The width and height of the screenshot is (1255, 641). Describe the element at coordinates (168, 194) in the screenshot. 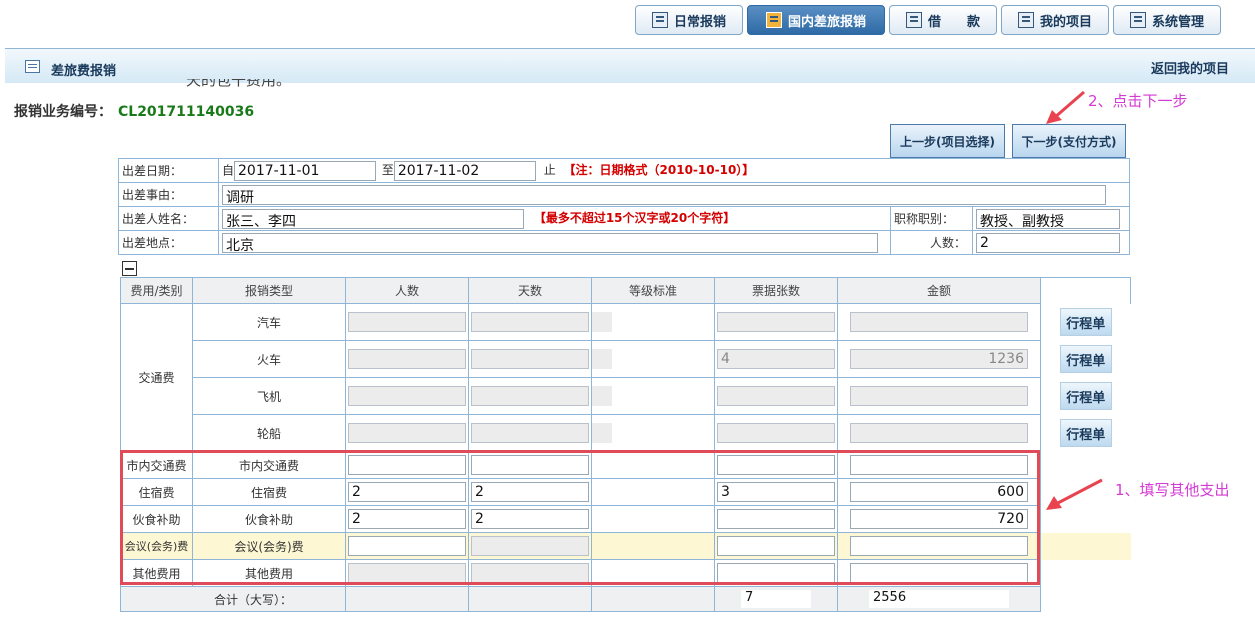

I see `reason-label: 出差事由：` at that location.